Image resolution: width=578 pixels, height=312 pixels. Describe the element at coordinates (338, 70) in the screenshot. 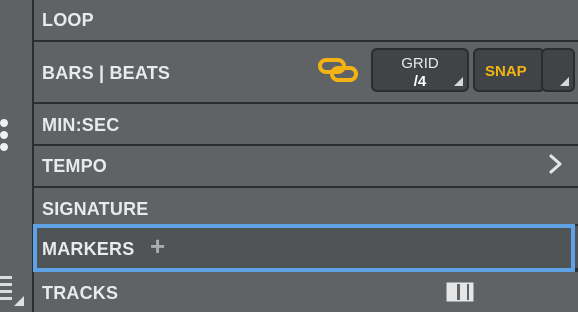

I see `link-chain-icon` at that location.